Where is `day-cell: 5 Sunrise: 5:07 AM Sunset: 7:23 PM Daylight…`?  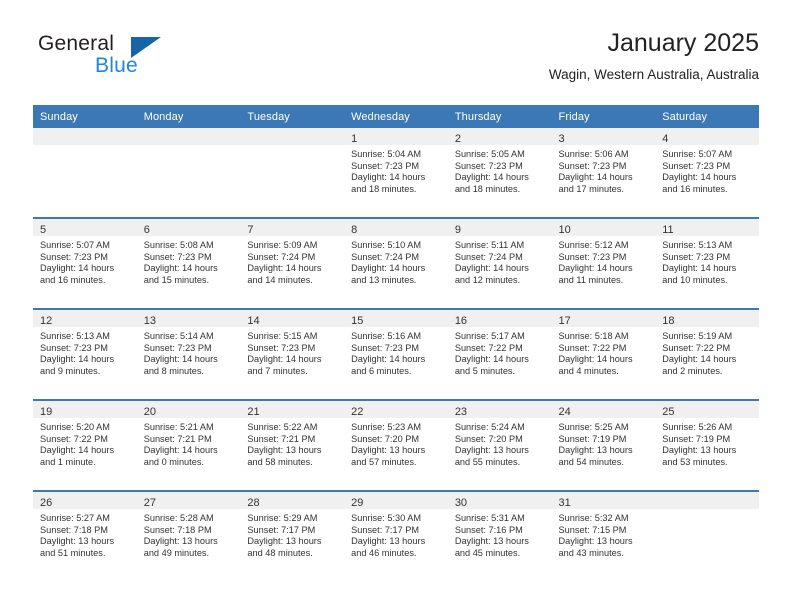
day-cell: 5 Sunrise: 5:07 AM Sunset: 7:23 PM Daylight… is located at coordinates (85, 263).